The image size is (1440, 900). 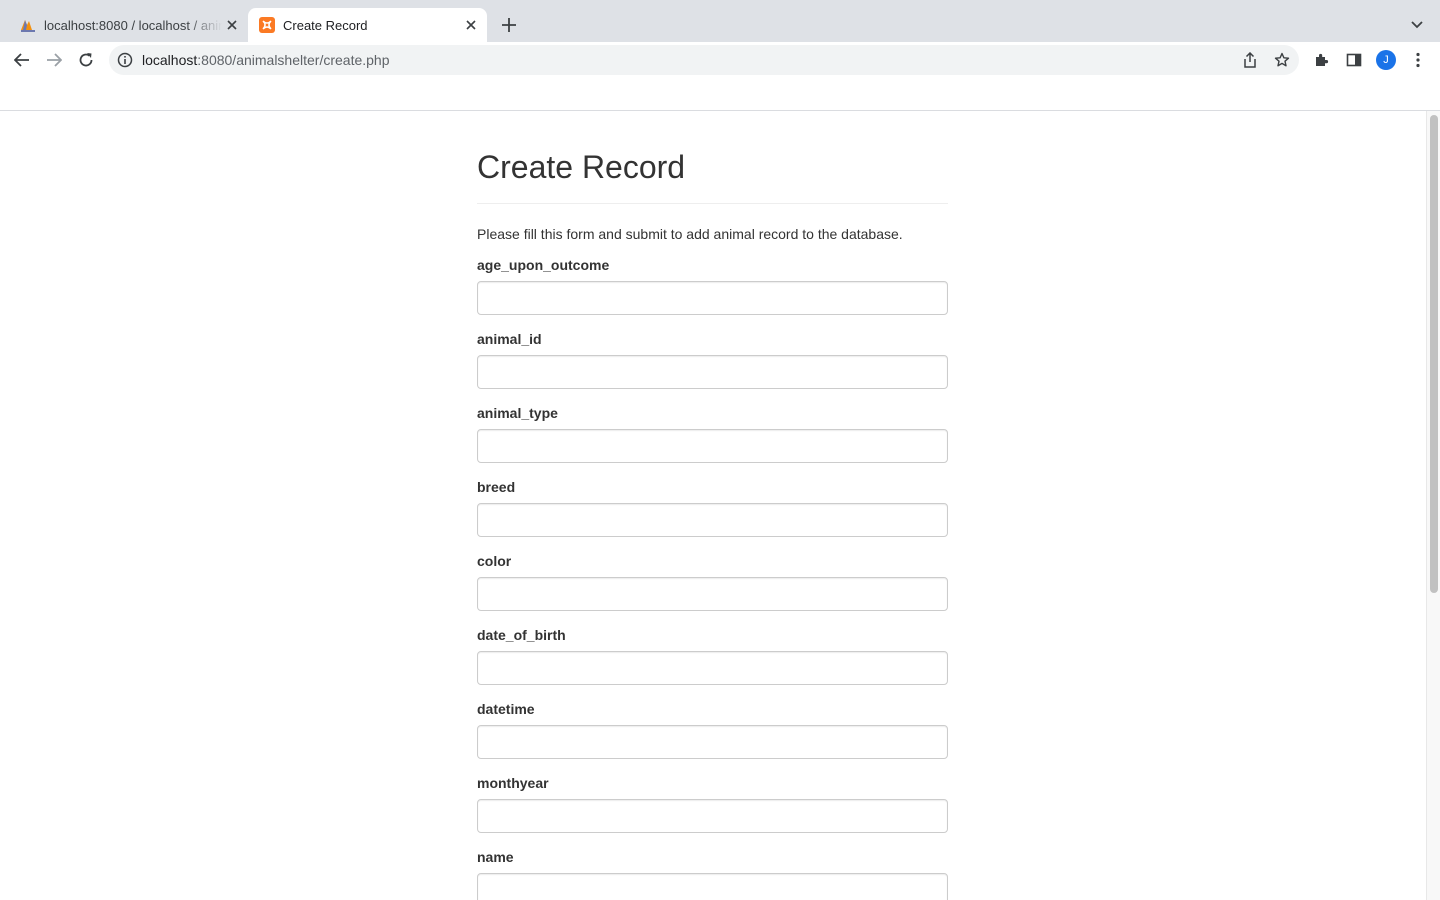 I want to click on monthyear-input, so click(x=712, y=816).